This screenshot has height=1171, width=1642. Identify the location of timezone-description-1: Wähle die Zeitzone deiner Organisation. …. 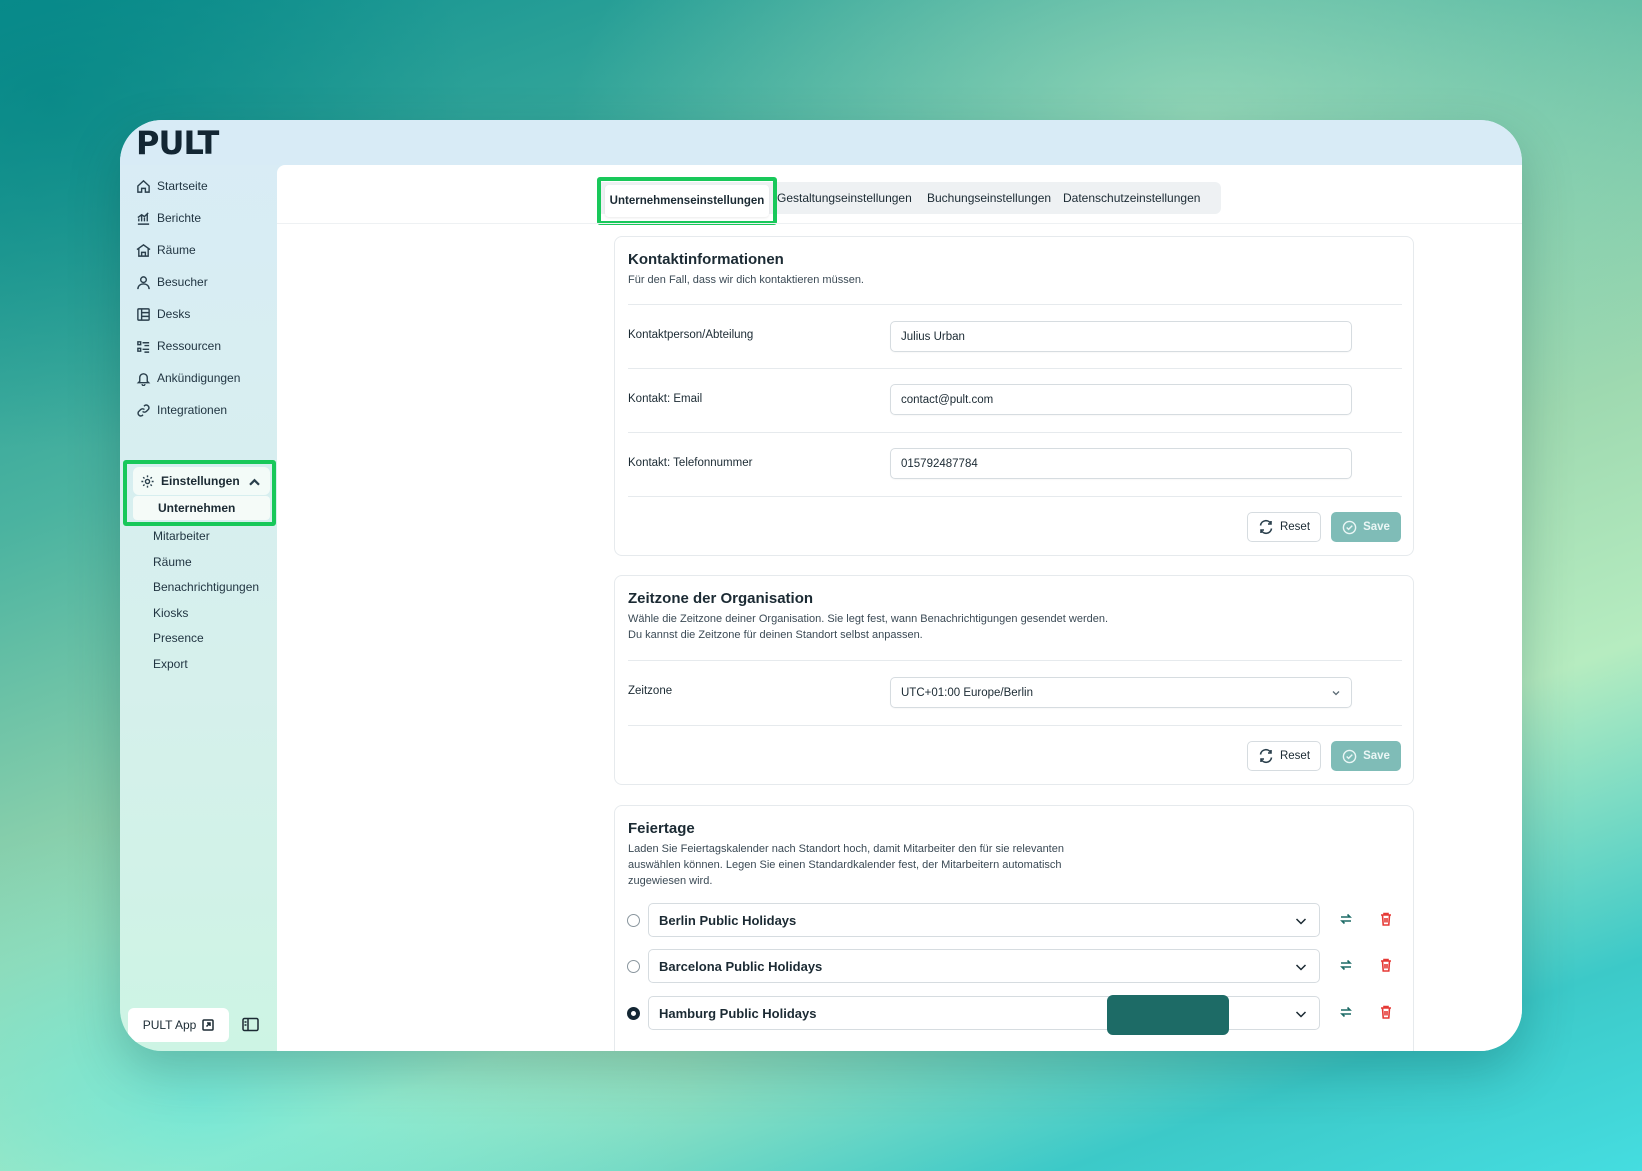
(868, 619).